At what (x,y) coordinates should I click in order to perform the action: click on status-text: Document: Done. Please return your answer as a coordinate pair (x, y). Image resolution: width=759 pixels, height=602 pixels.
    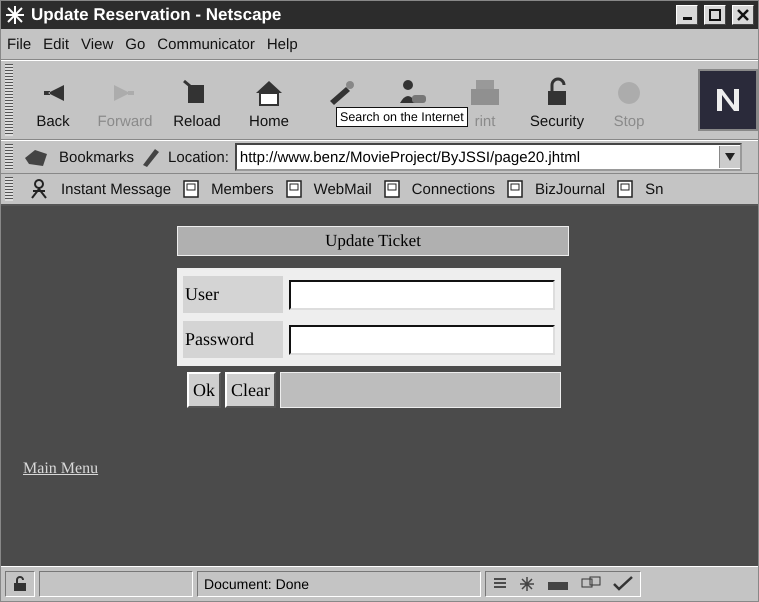
    Looking at the image, I should click on (257, 584).